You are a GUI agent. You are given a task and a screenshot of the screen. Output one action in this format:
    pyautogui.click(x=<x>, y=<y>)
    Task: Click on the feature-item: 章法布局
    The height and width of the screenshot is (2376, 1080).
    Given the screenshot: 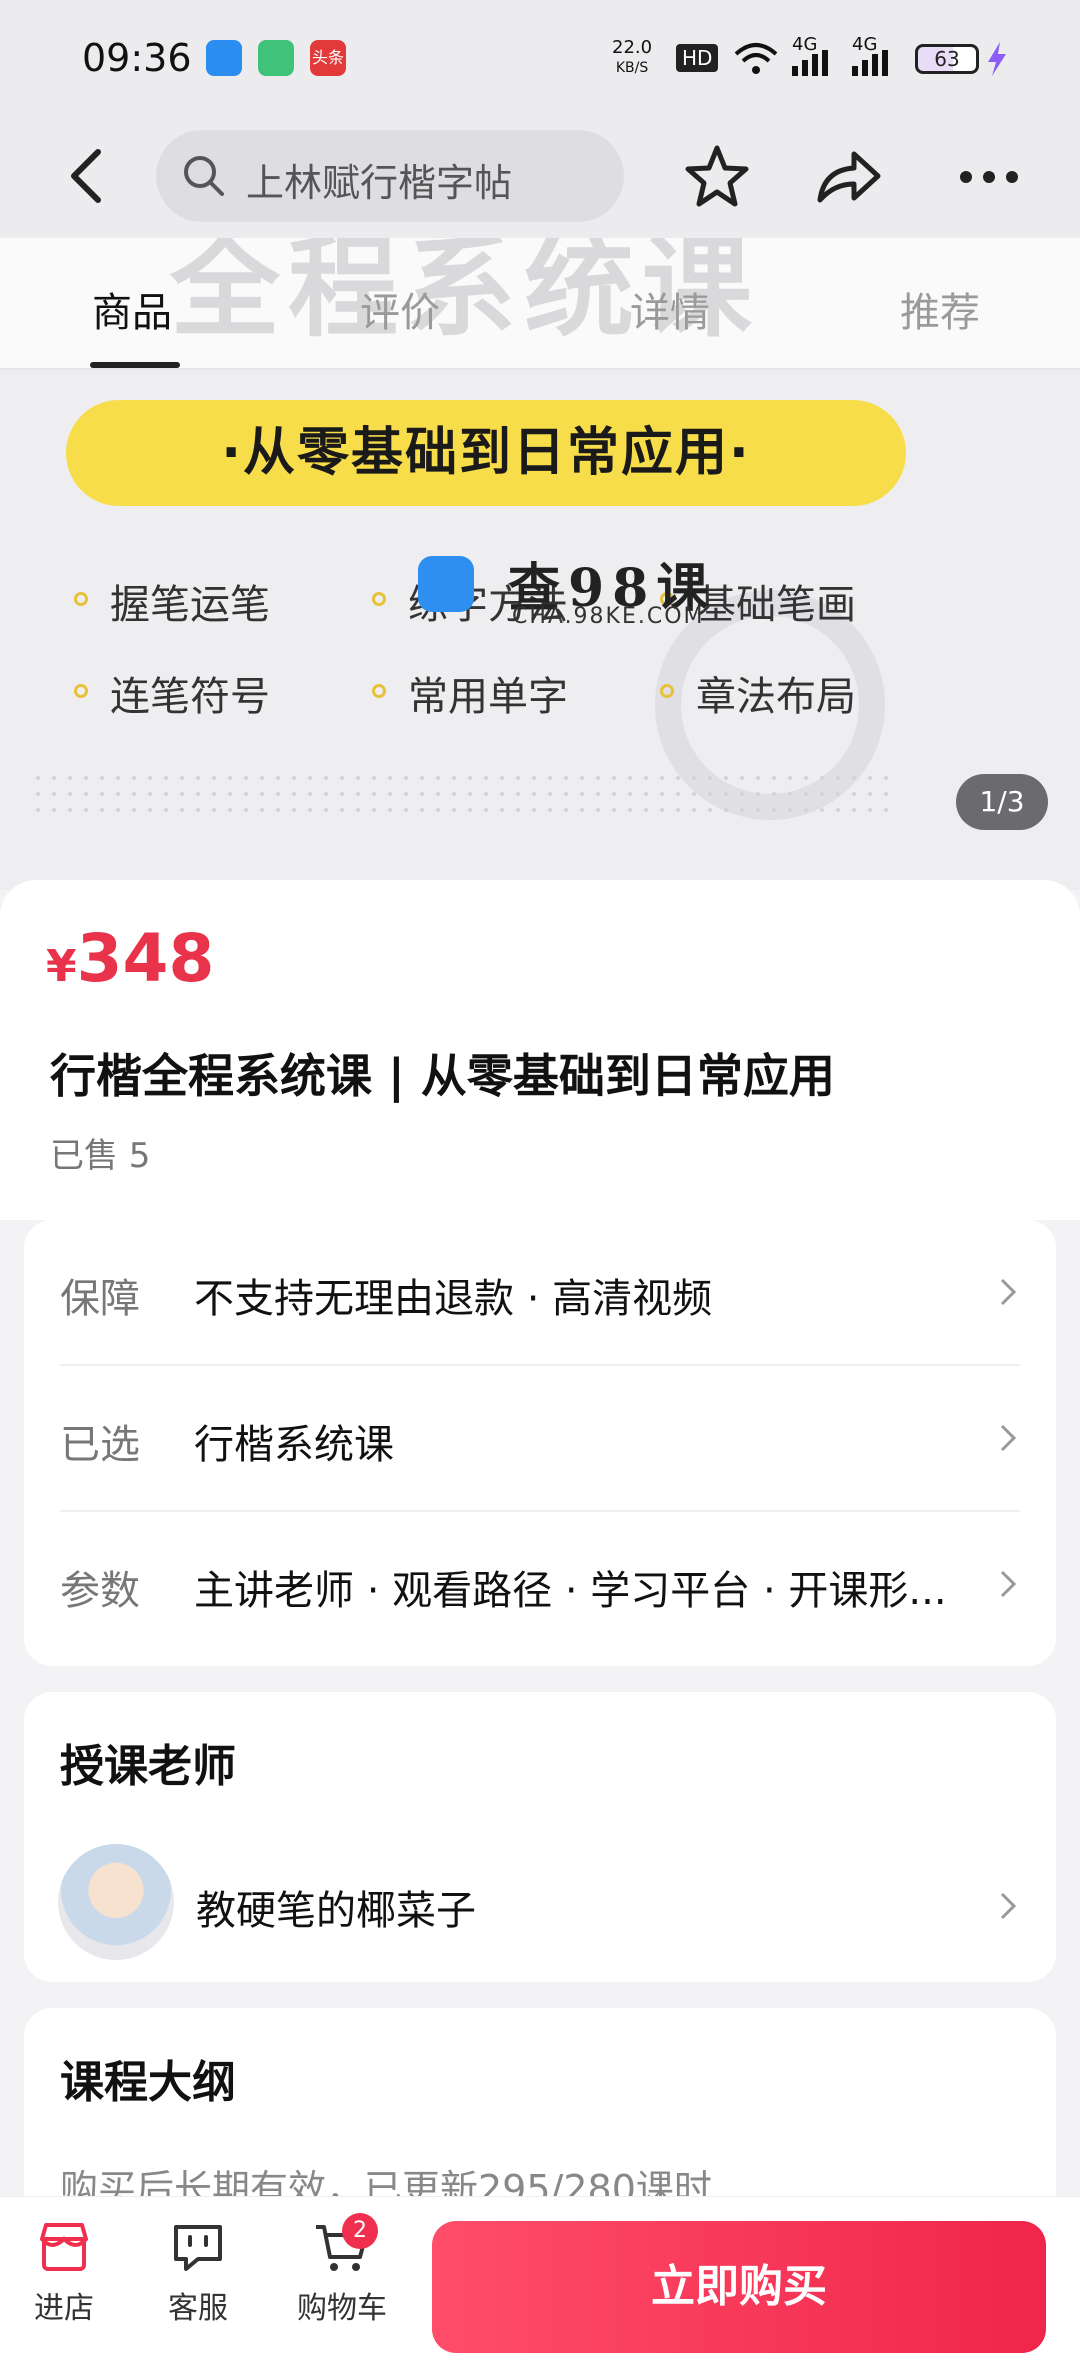 What is the action you would take?
    pyautogui.click(x=776, y=697)
    